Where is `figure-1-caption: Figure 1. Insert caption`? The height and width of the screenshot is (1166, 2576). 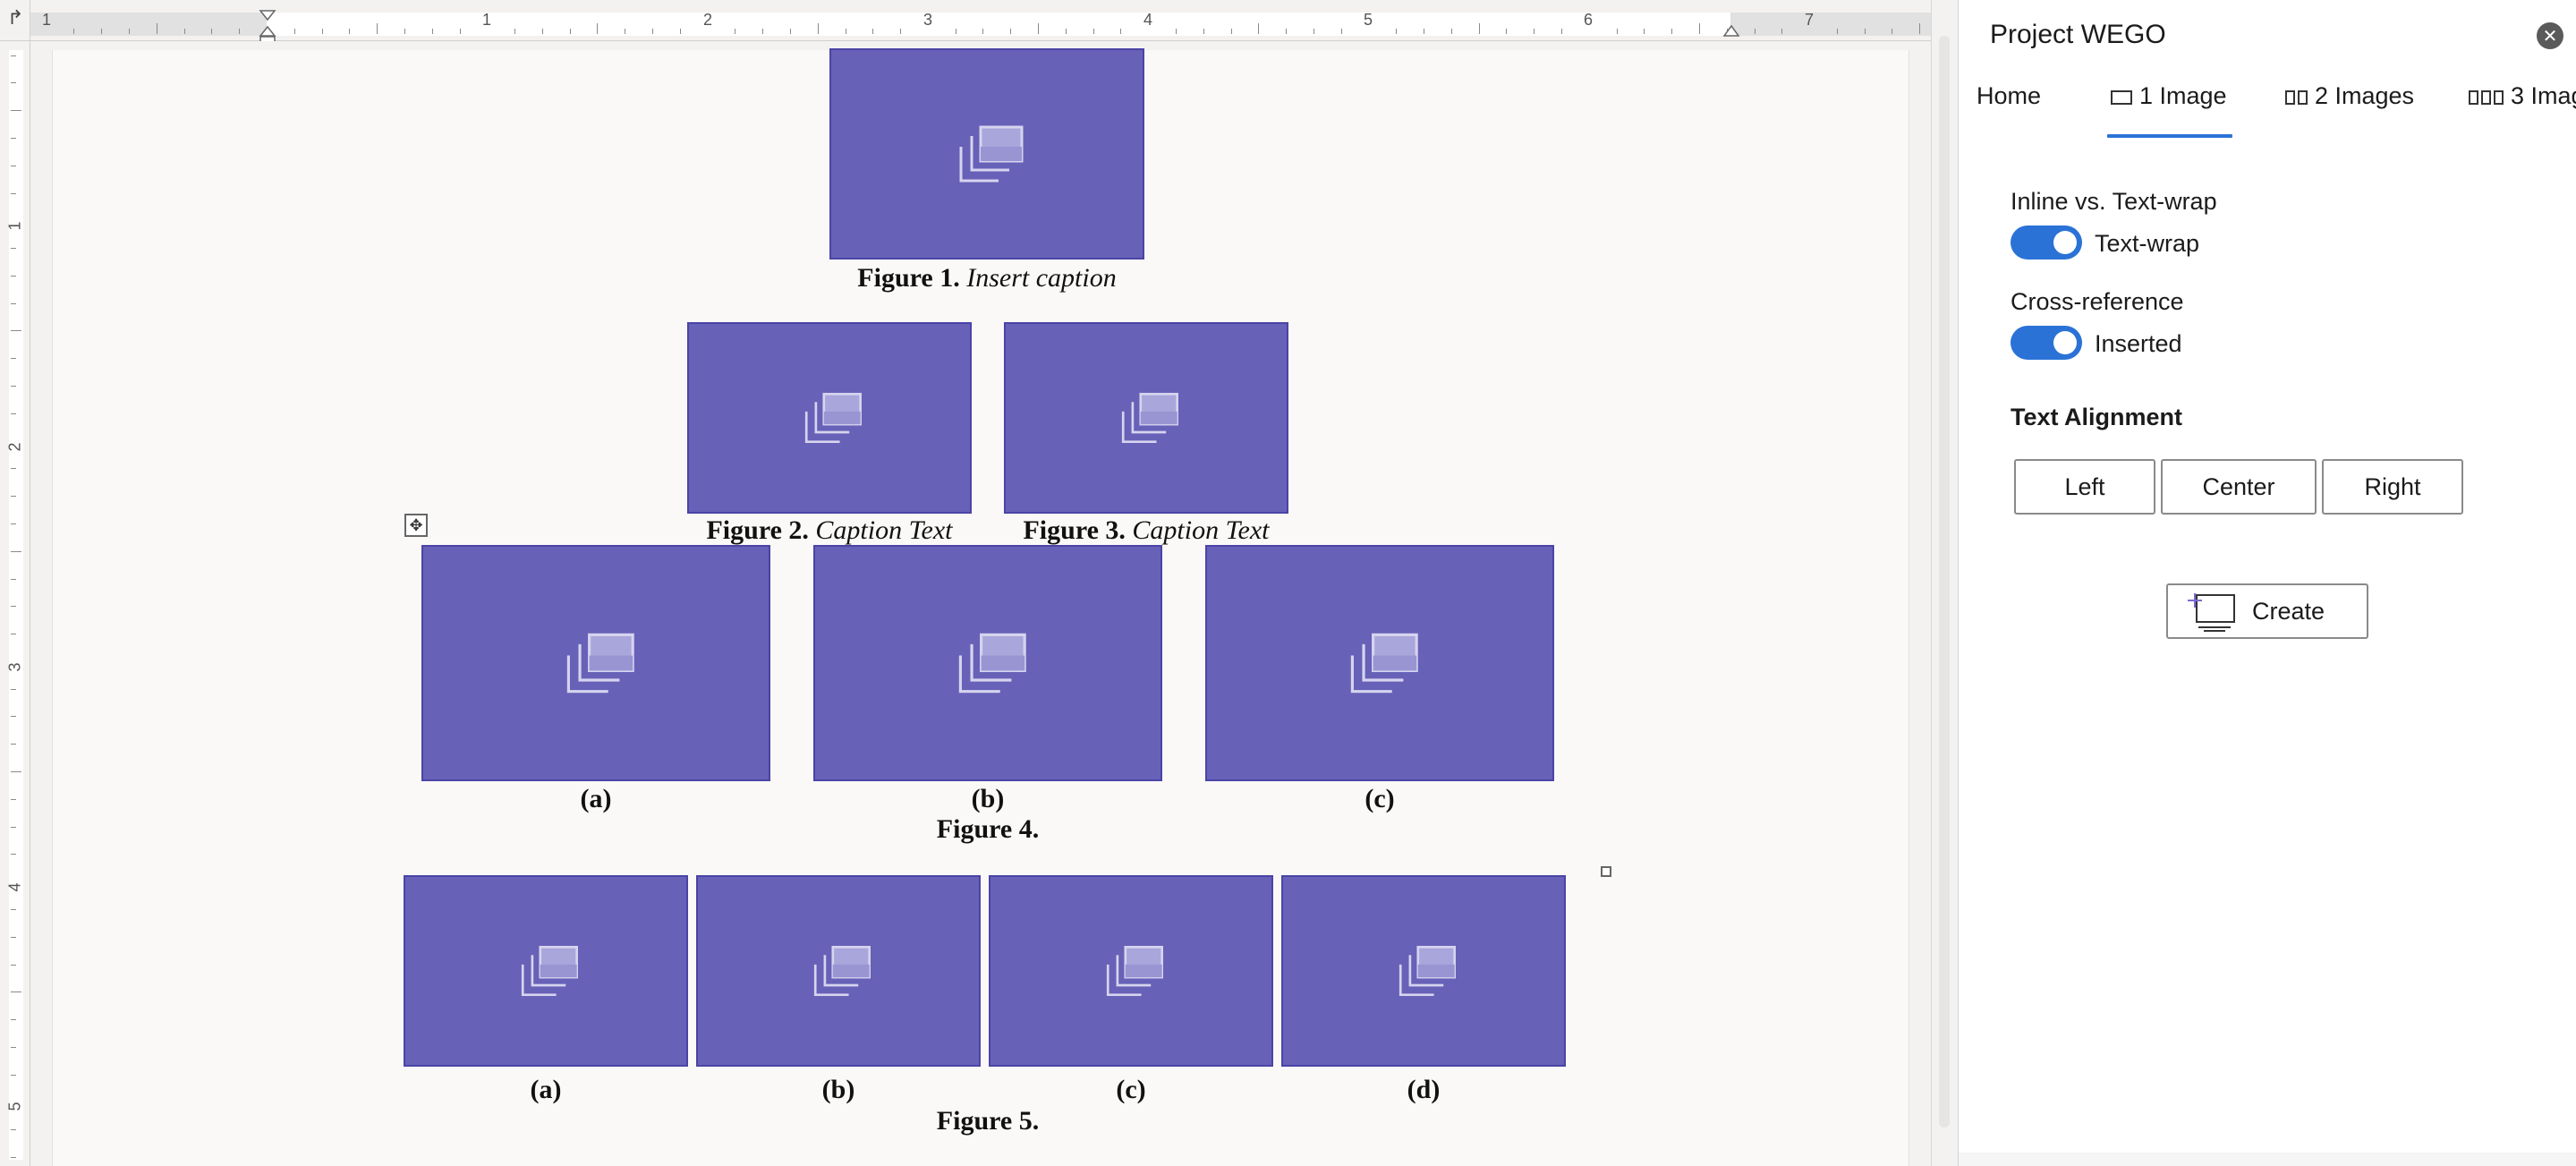
figure-1-caption: Figure 1. Insert caption is located at coordinates (987, 279).